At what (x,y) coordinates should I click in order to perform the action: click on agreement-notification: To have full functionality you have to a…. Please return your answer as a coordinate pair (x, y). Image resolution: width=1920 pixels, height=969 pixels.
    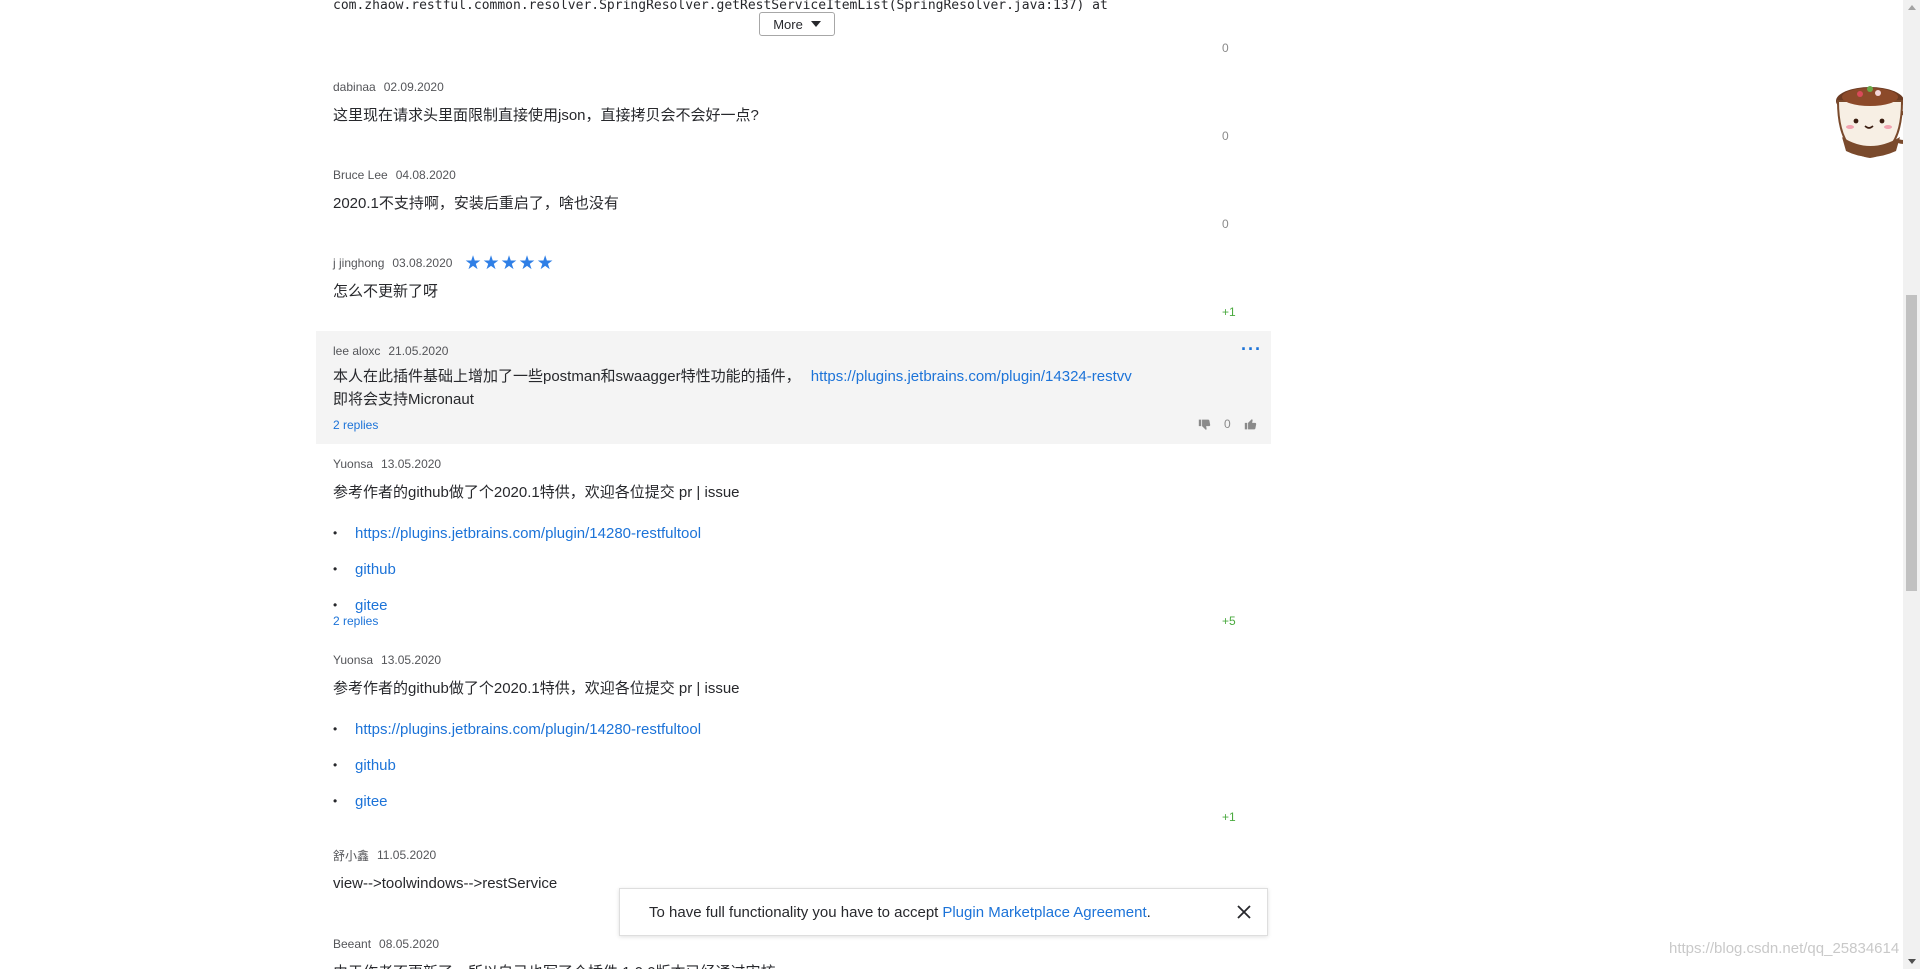
    Looking at the image, I should click on (943, 912).